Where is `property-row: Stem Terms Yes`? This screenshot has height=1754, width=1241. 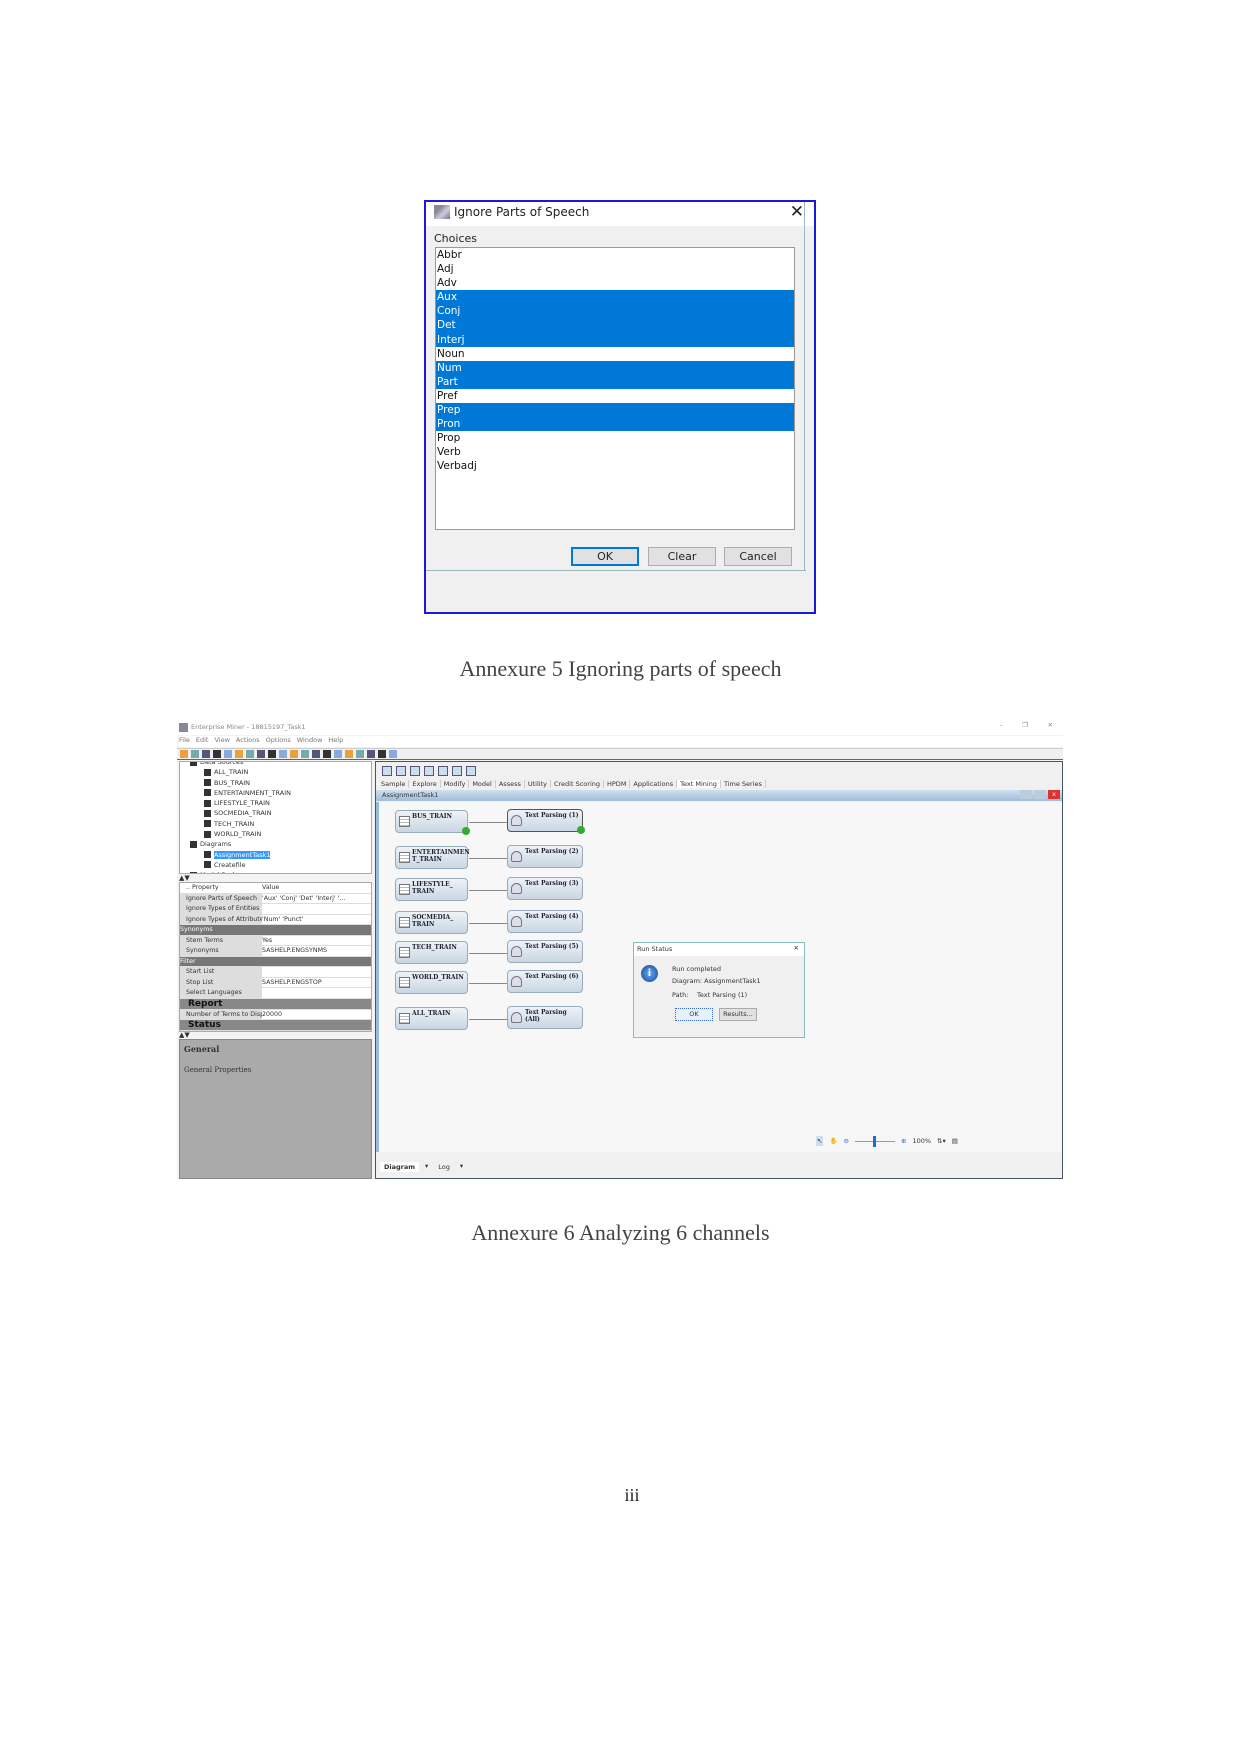 property-row: Stem Terms Yes is located at coordinates (275, 940).